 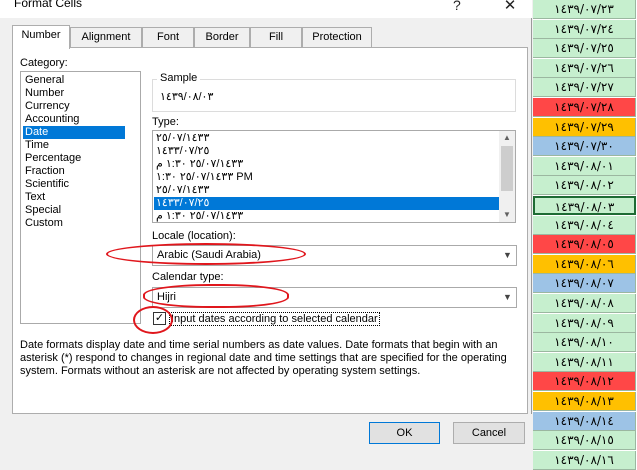 I want to click on sheet-cell: ١٤٣٩/٠٨/٠٨, so click(x=584, y=303).